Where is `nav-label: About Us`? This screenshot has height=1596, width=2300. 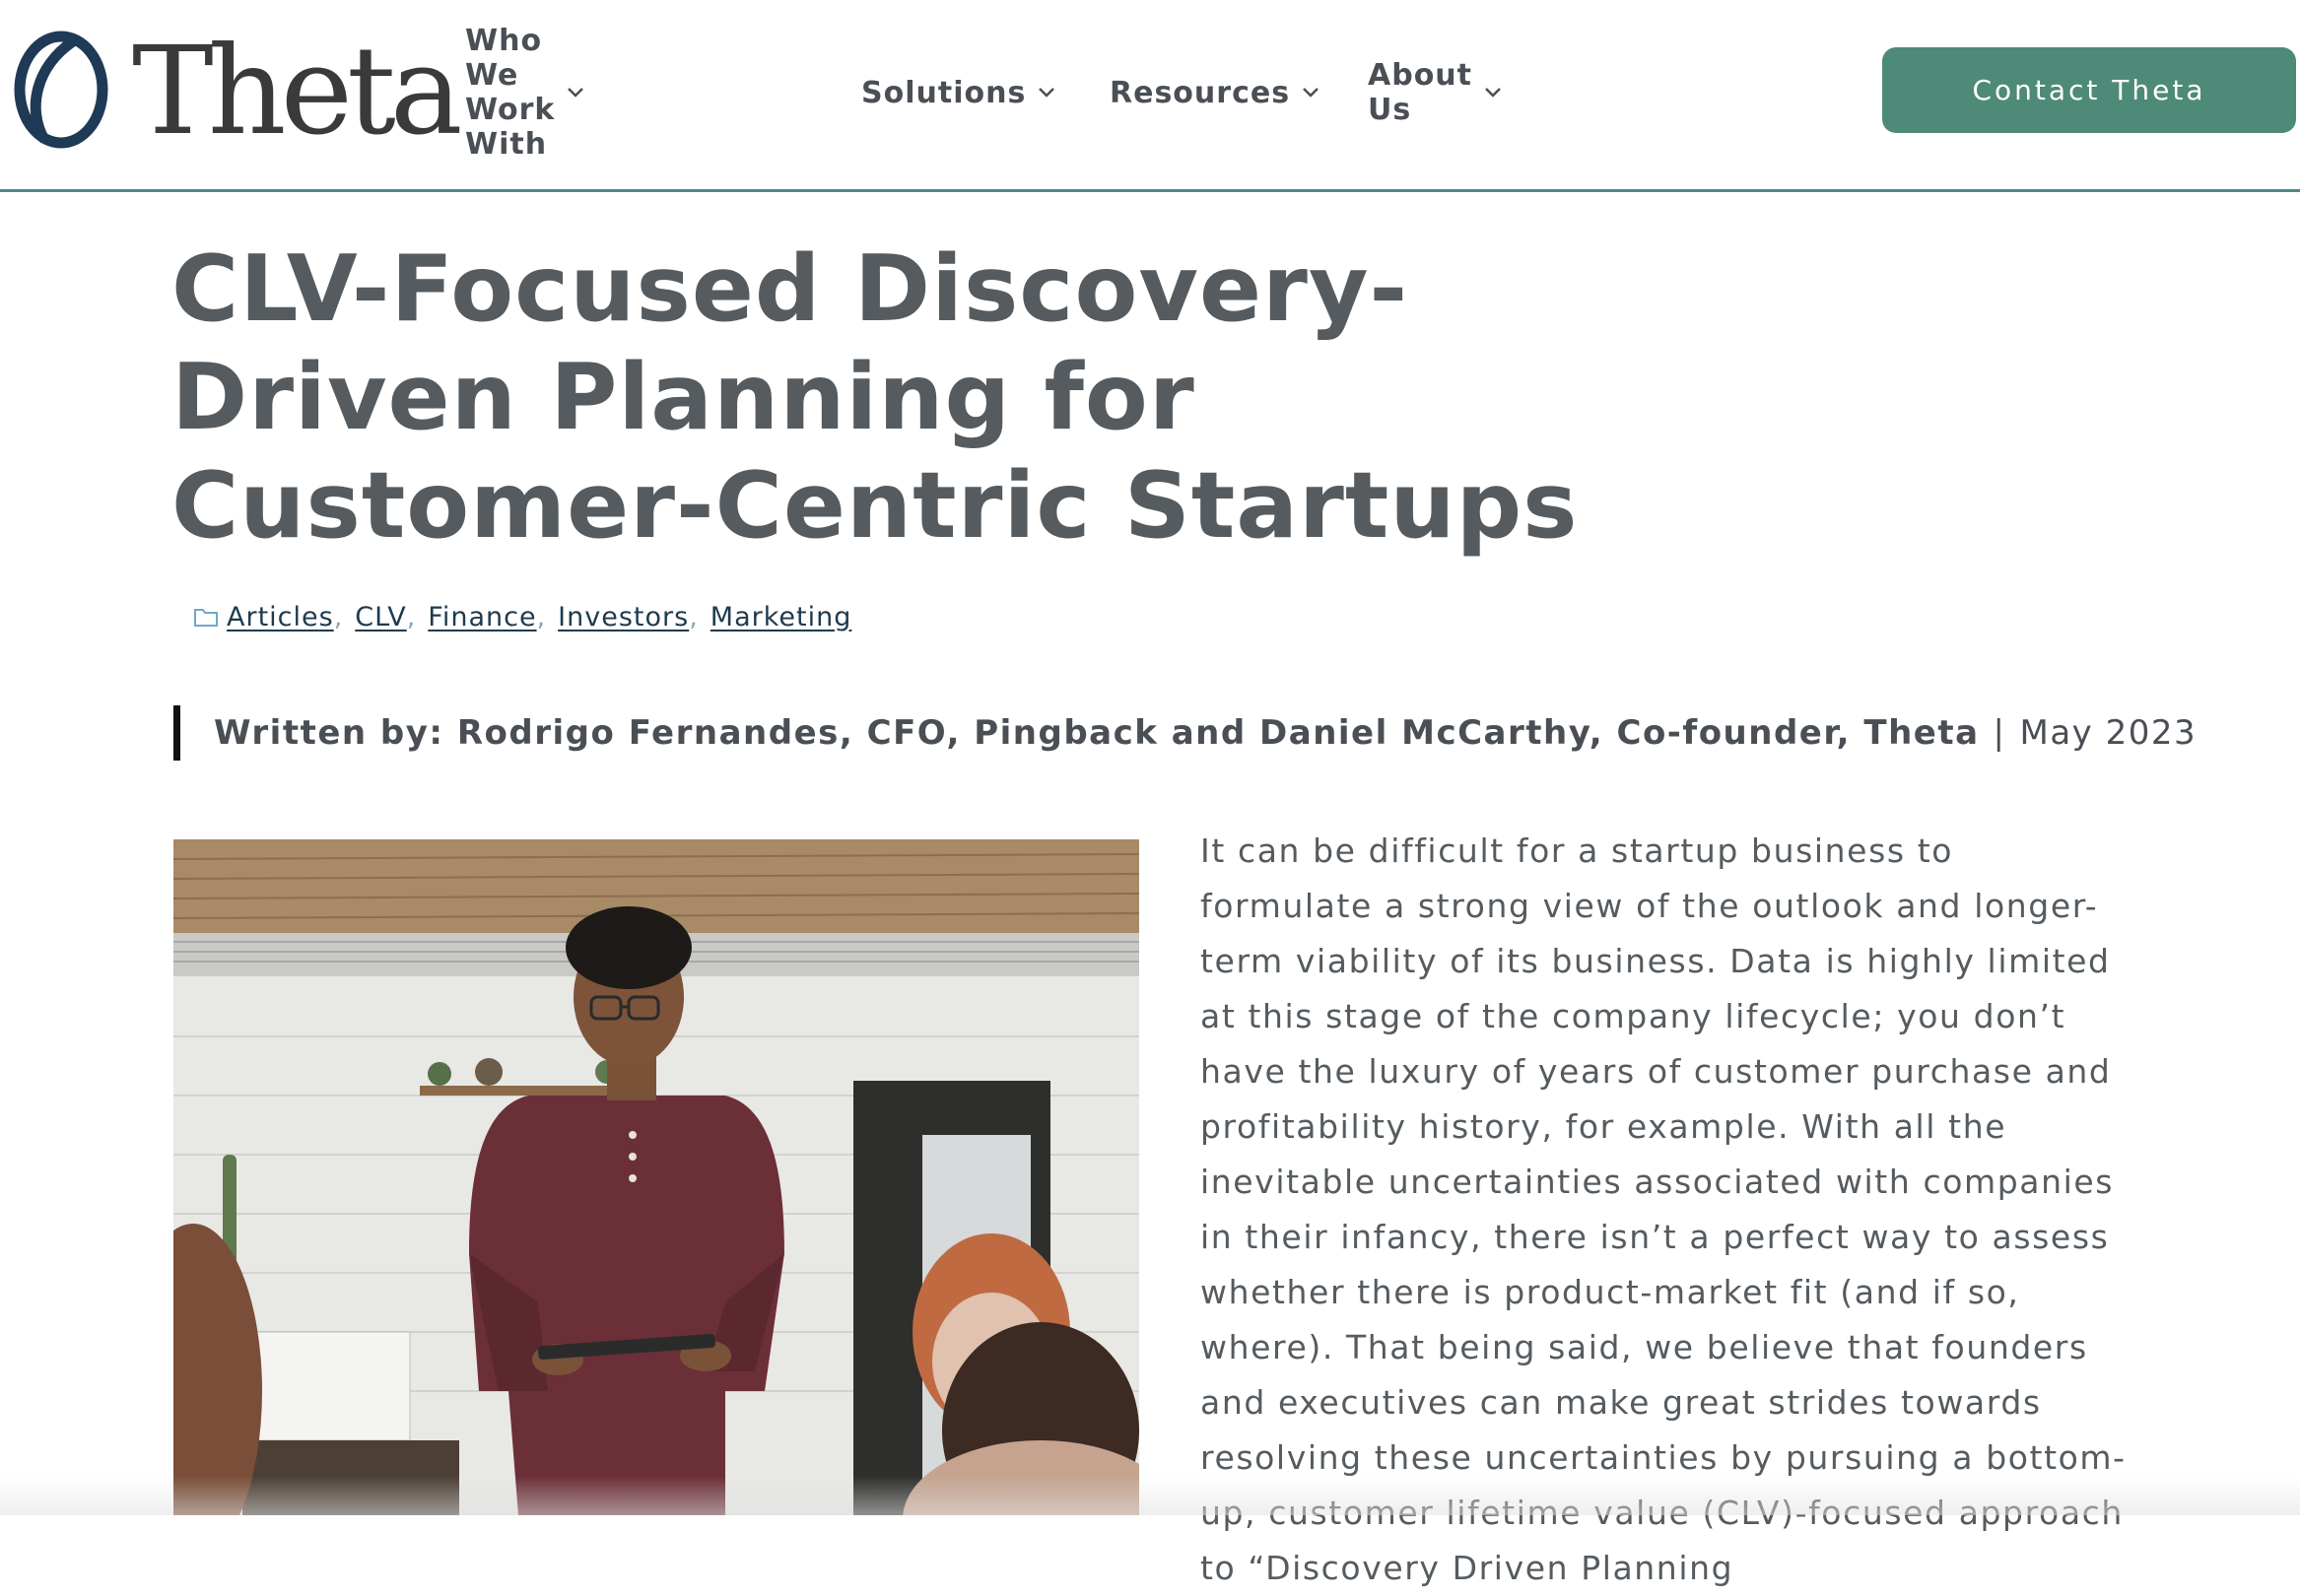 nav-label: About Us is located at coordinates (1420, 92).